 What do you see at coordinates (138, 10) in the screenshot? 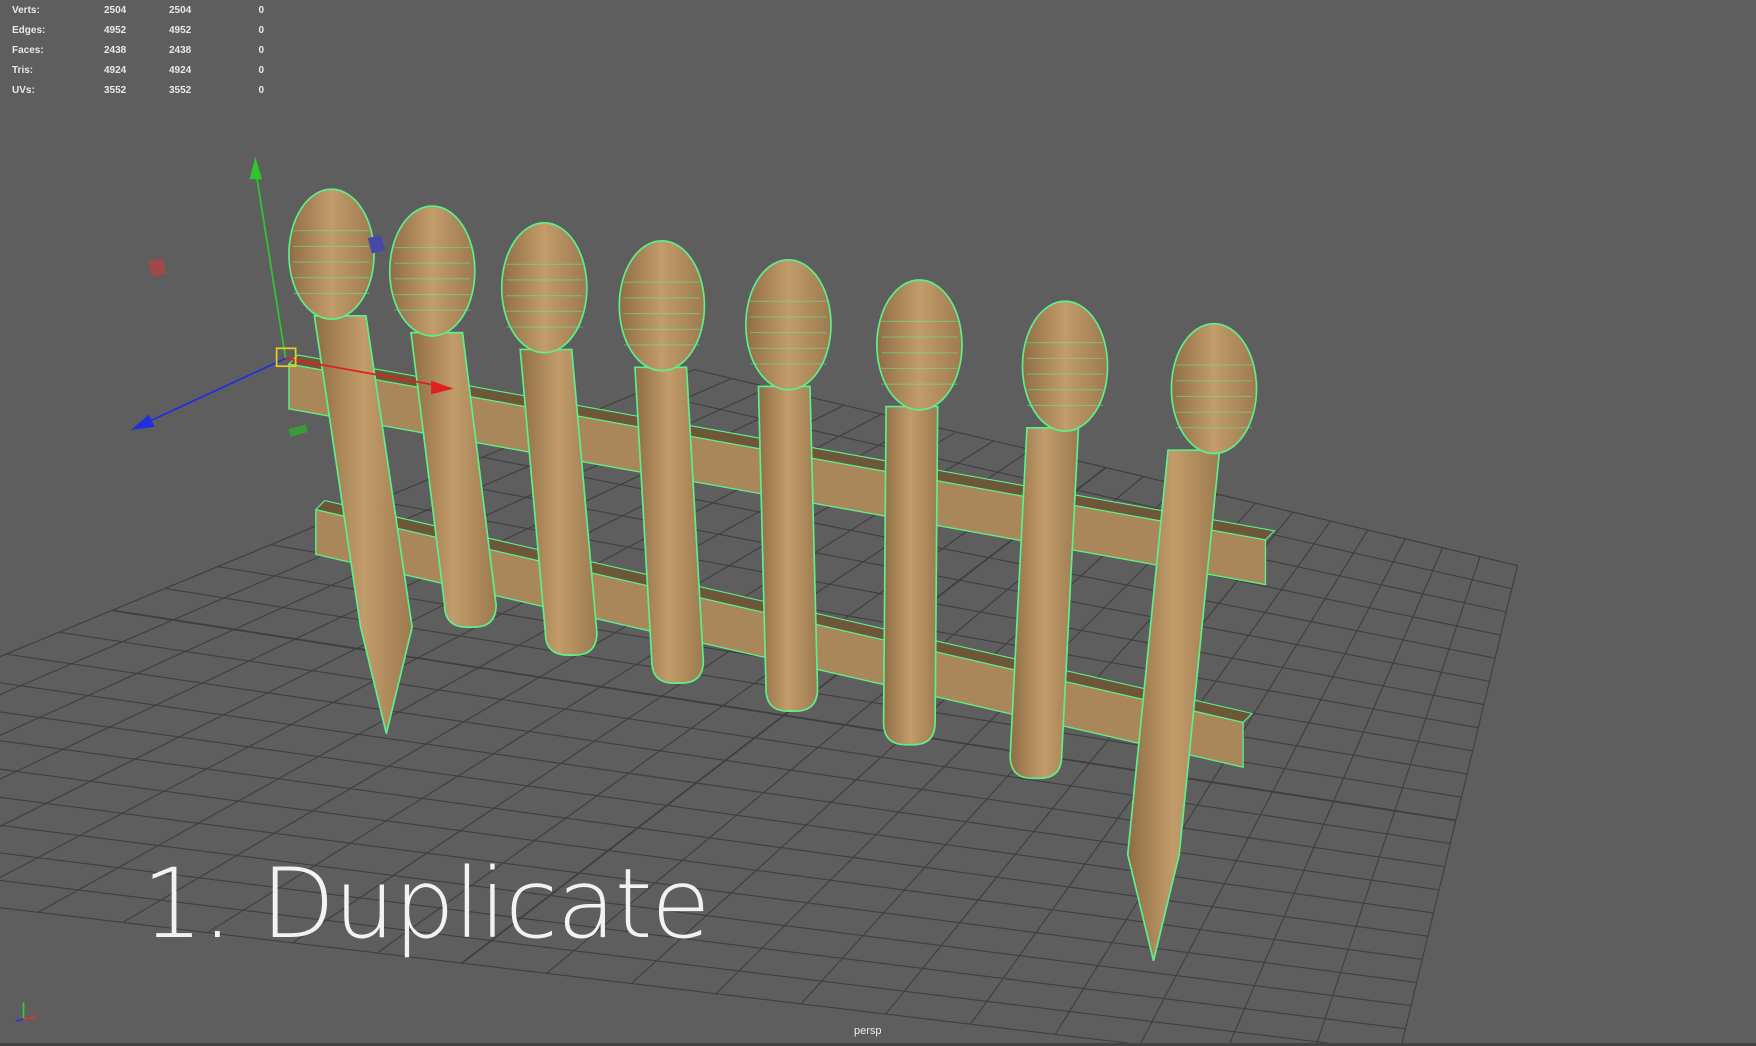
I see `hud-row-verts: Verts: 2504 2504 0` at bounding box center [138, 10].